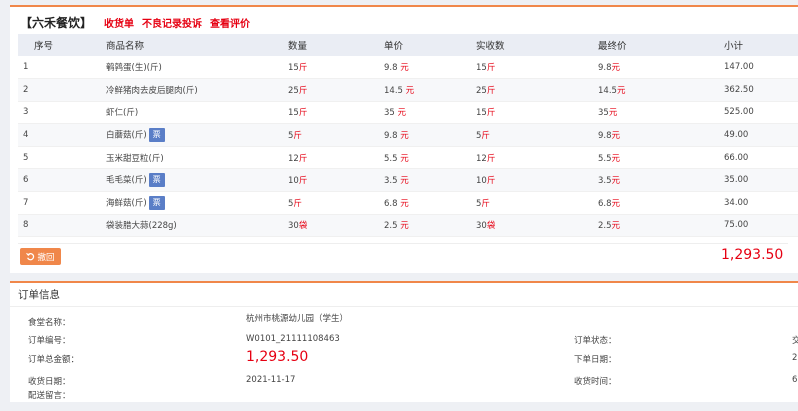 Image resolution: width=798 pixels, height=411 pixels. I want to click on order-date-value: 2, so click(795, 358).